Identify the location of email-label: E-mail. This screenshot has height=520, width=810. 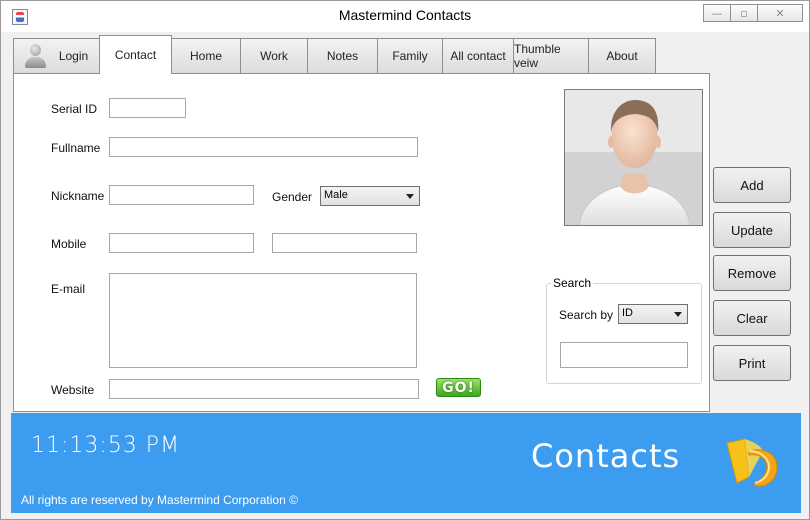
(68, 289).